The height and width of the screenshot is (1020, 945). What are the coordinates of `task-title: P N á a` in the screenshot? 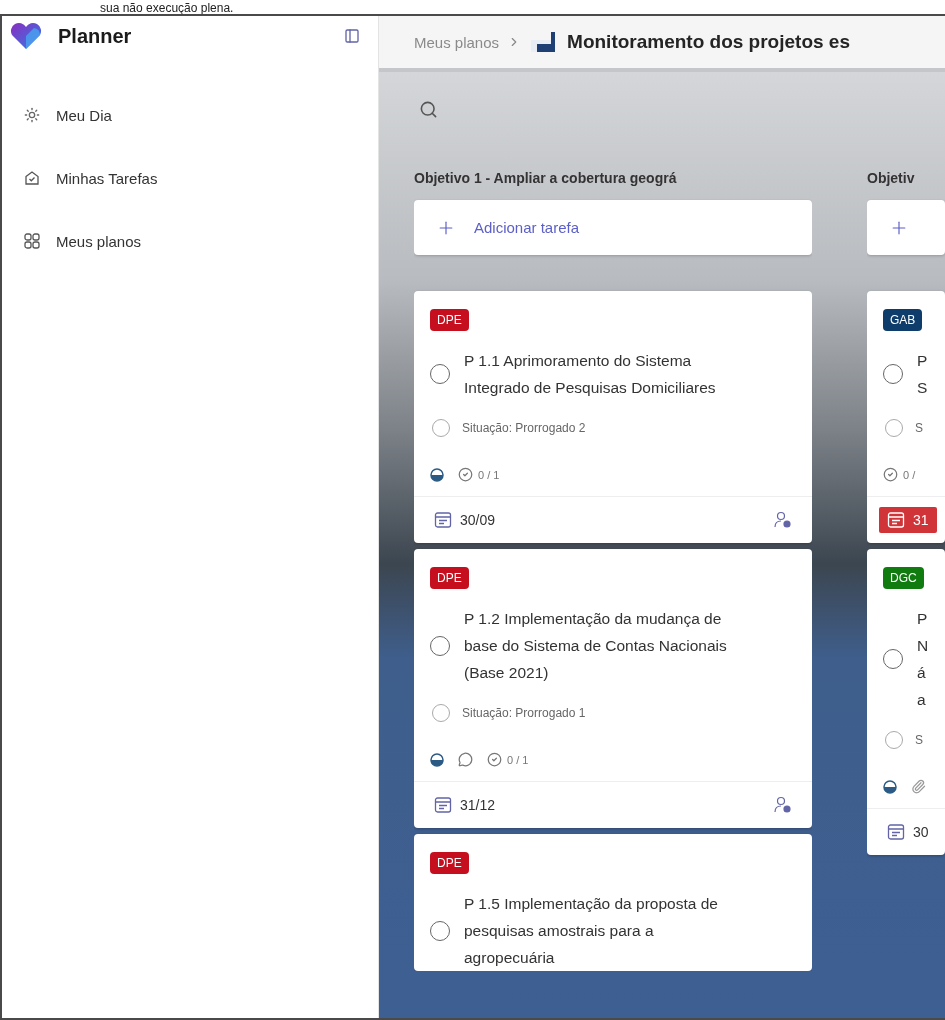 It's located at (923, 659).